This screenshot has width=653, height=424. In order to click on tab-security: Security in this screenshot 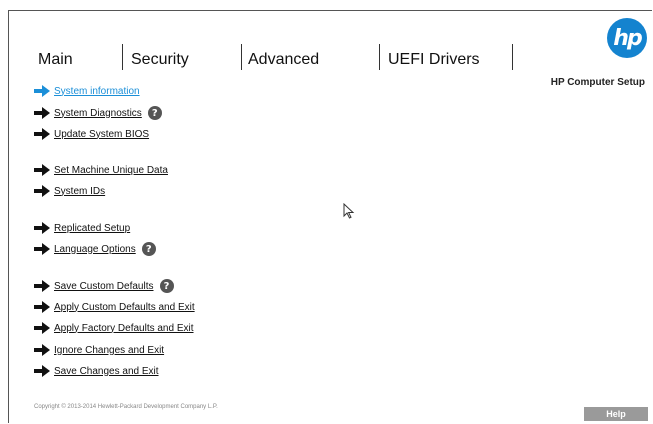, I will do `click(160, 58)`.